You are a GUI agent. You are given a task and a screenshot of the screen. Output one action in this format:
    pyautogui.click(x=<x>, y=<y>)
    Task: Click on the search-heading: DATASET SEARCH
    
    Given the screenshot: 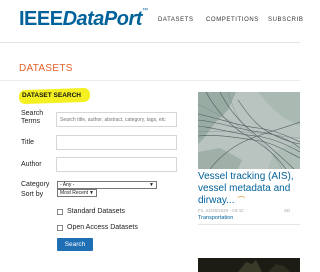 What is the action you would take?
    pyautogui.click(x=51, y=96)
    